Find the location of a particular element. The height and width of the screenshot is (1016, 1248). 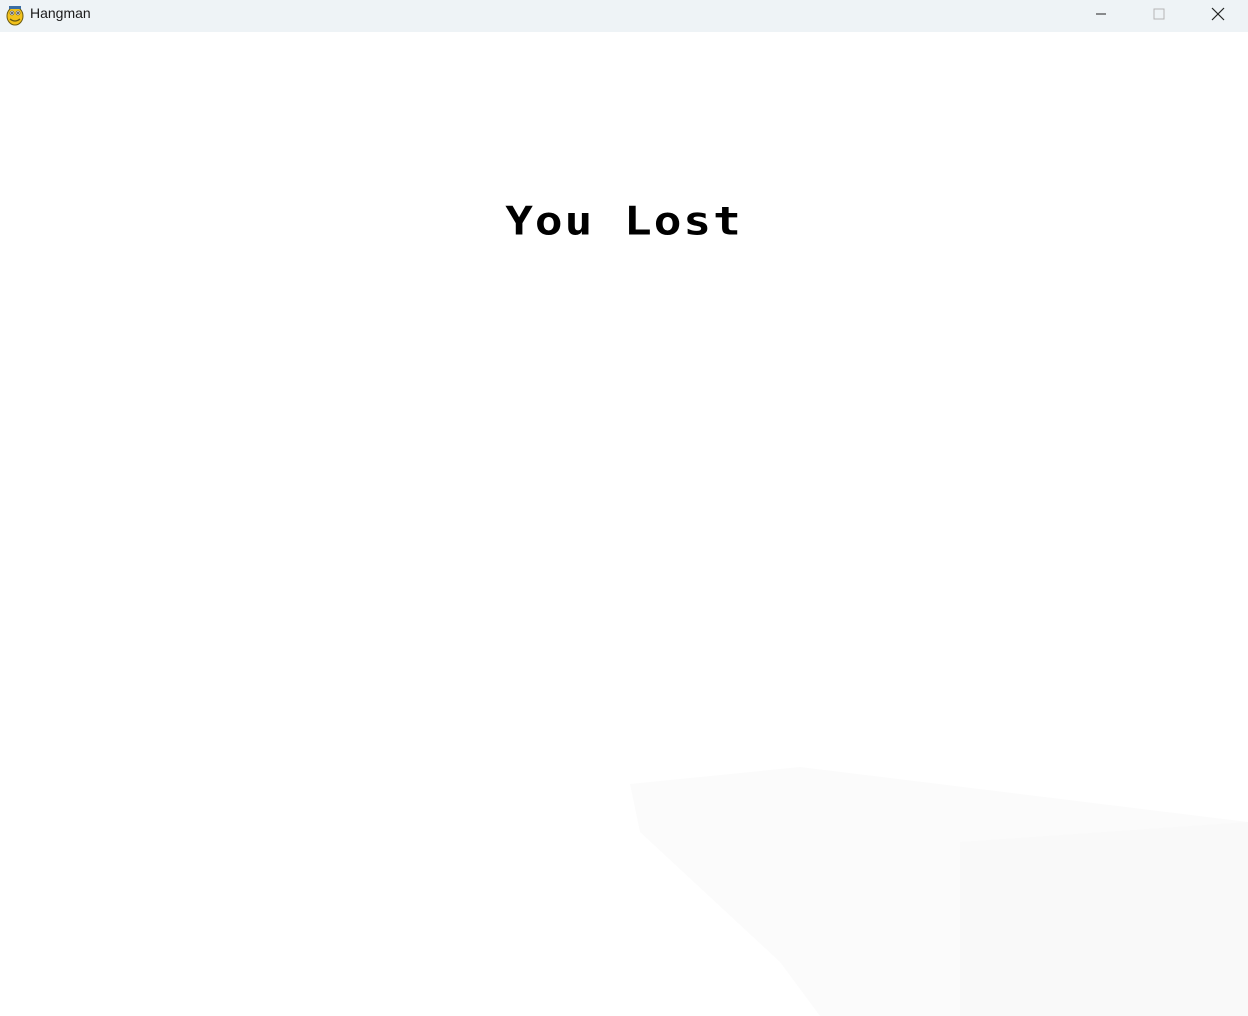

background-shadow is located at coordinates (939, 891).